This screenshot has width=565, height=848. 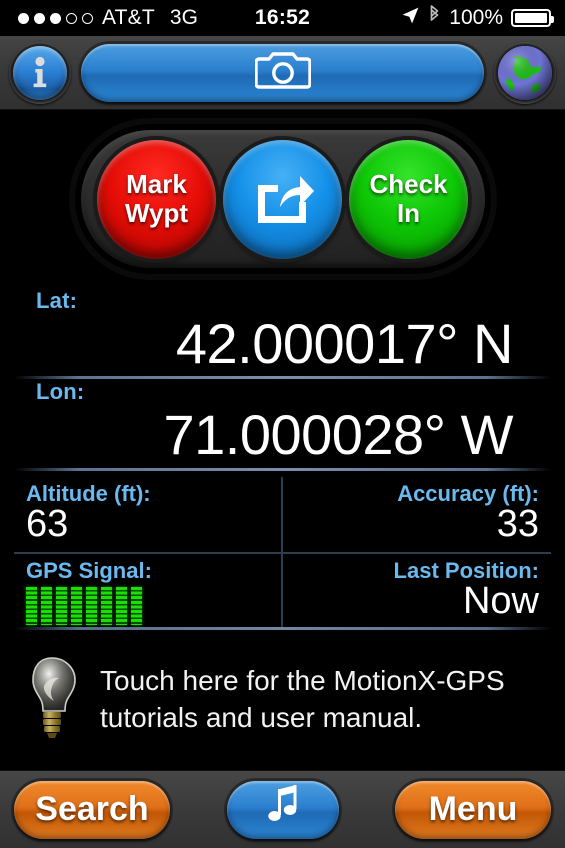 I want to click on accuracy-value: 33, so click(x=517, y=523).